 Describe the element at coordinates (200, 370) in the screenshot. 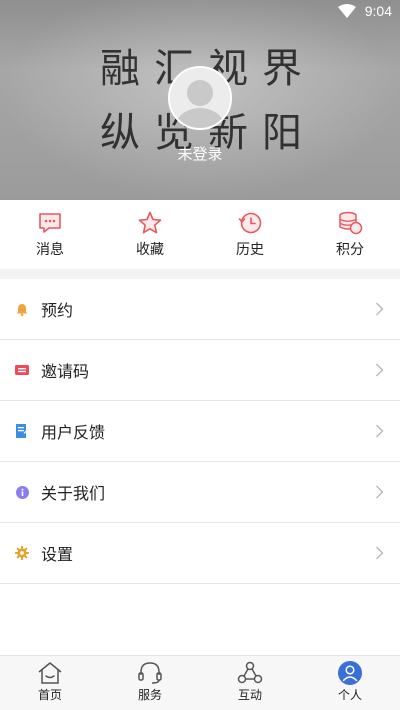

I see `menu-item-invite-code: 邀请码` at that location.